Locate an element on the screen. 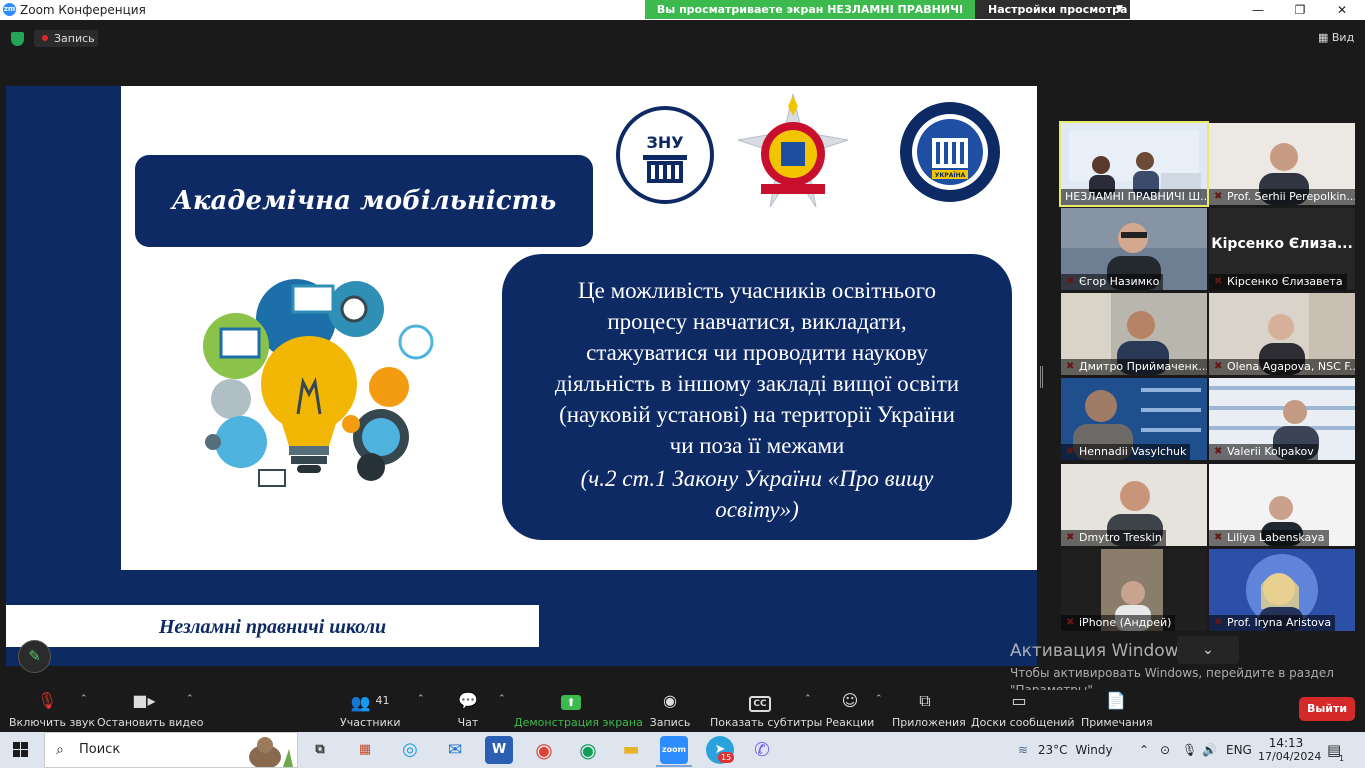  share-screen-button: ⬆ Демонстрация экрана is located at coordinates (578, 711).